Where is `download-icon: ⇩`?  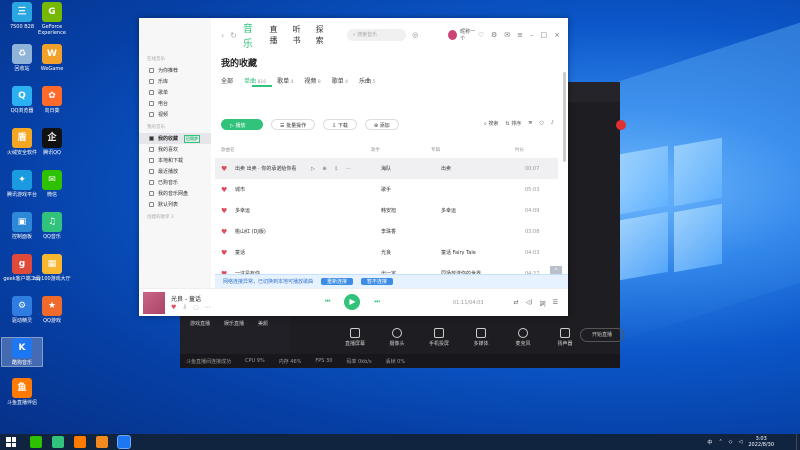
download-icon: ⇩ is located at coordinates (184, 307).